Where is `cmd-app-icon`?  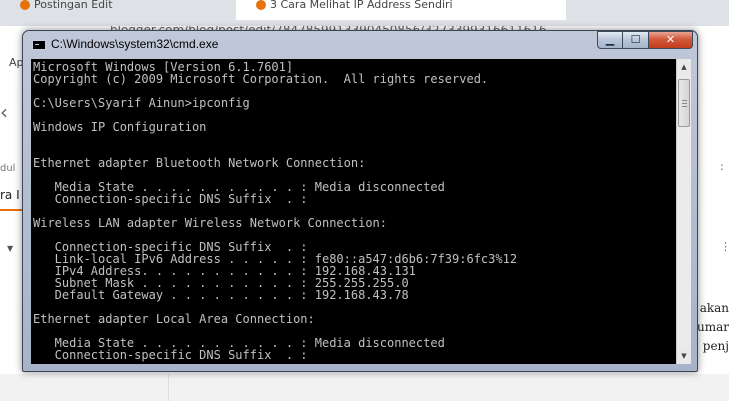 cmd-app-icon is located at coordinates (39, 45).